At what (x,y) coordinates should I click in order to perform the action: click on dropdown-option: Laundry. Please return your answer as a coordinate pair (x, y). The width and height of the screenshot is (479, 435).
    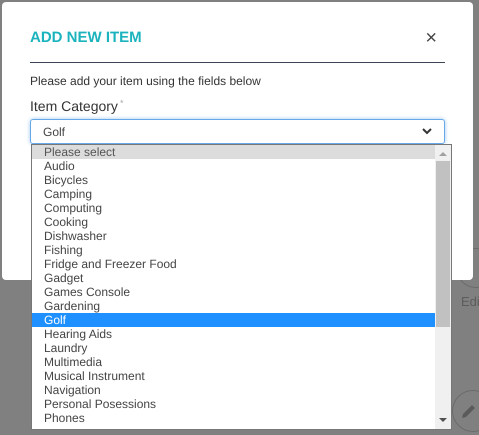
    Looking at the image, I should click on (233, 348).